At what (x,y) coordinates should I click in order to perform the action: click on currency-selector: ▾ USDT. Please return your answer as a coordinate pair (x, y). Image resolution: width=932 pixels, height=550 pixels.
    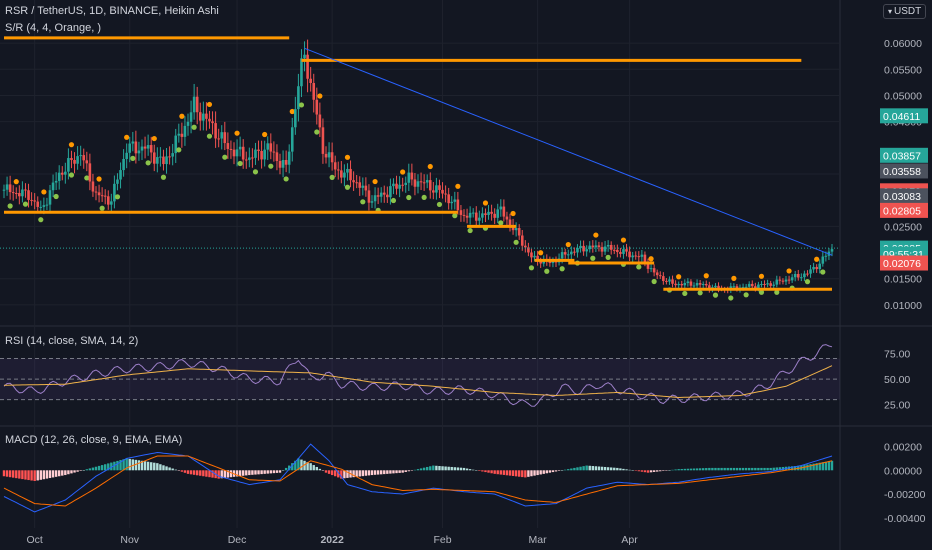
    Looking at the image, I should click on (905, 11).